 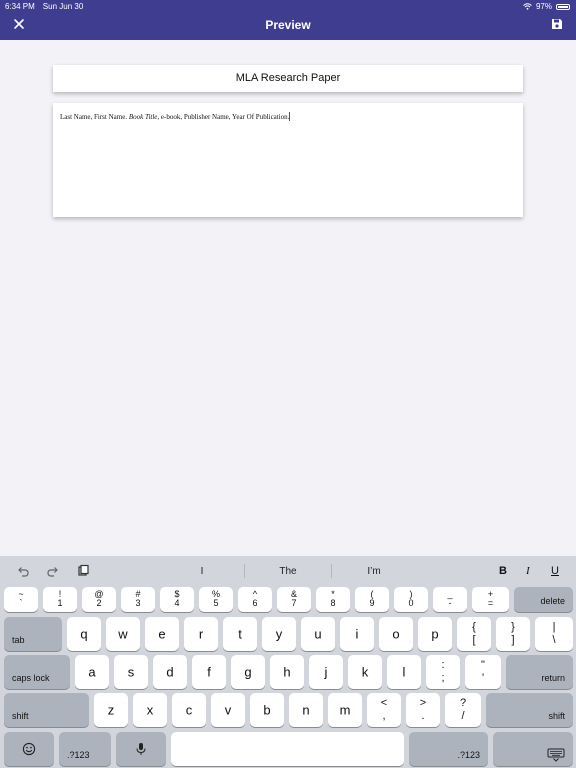 What do you see at coordinates (528, 571) in the screenshot?
I see `italic-button: I` at bounding box center [528, 571].